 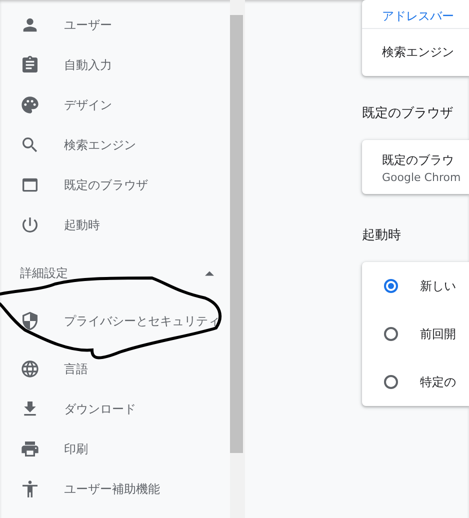 What do you see at coordinates (115, 369) in the screenshot?
I see `sidebar-item: 言語` at bounding box center [115, 369].